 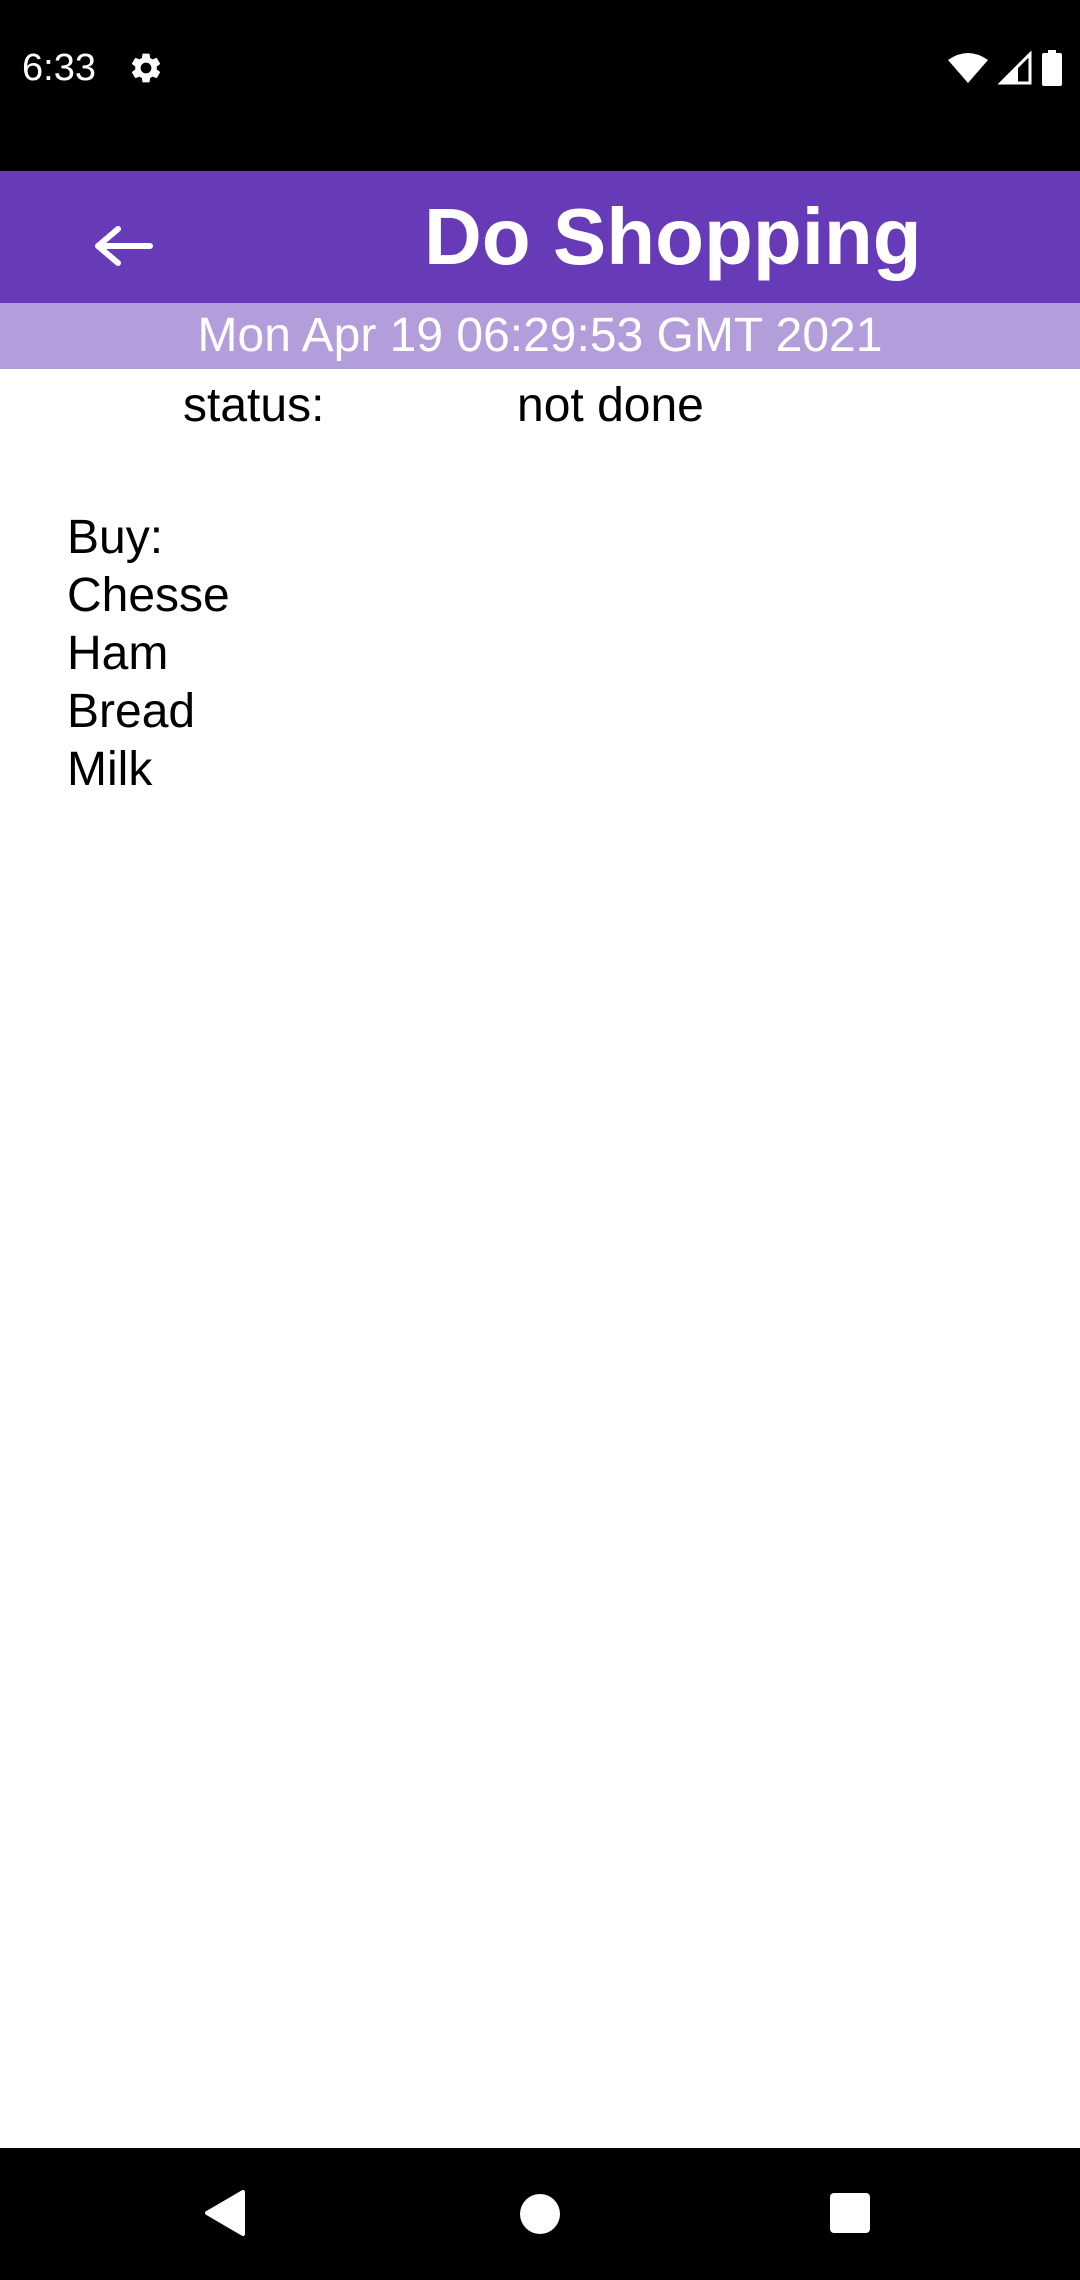 I want to click on status-value: not done, so click(x=610, y=405).